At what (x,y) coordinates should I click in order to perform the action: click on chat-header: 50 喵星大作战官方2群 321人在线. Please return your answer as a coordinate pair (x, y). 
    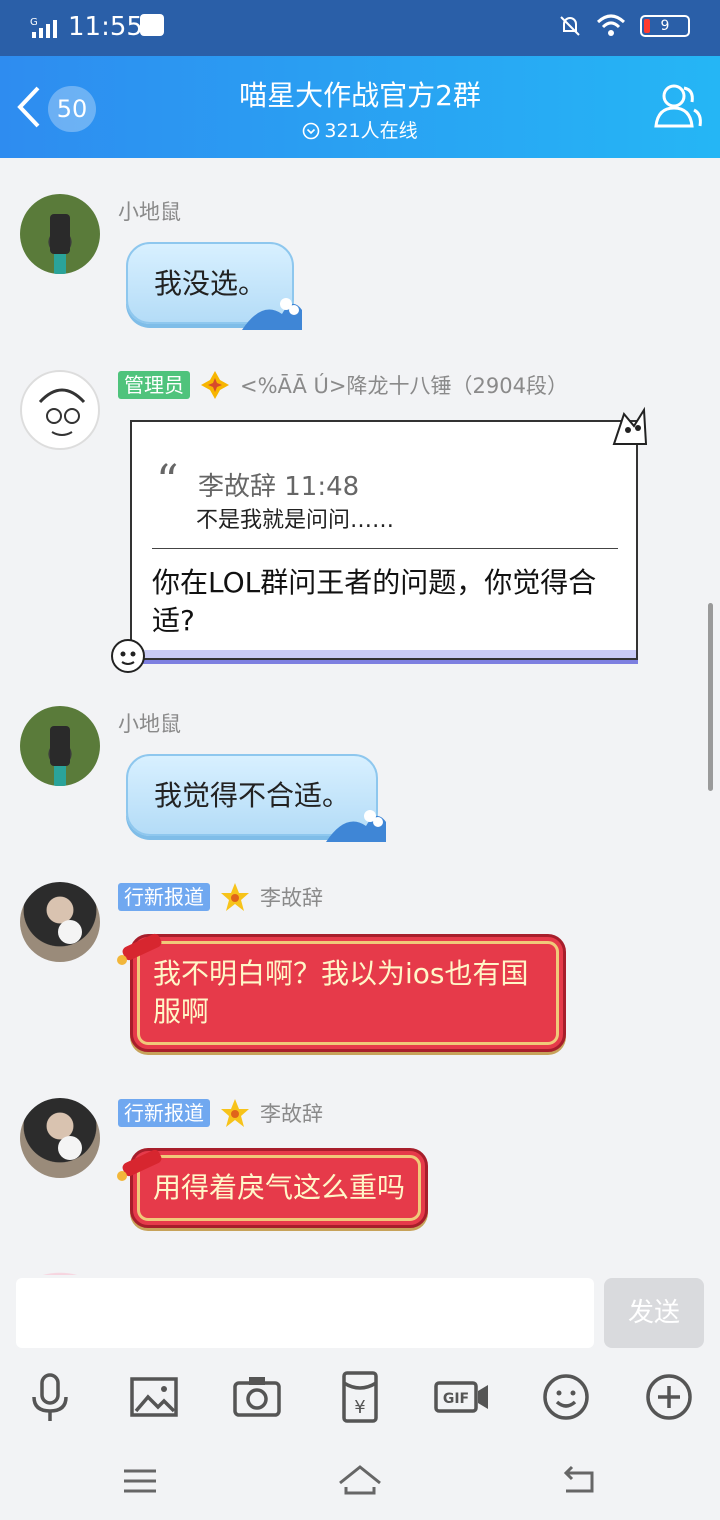
    Looking at the image, I should click on (360, 107).